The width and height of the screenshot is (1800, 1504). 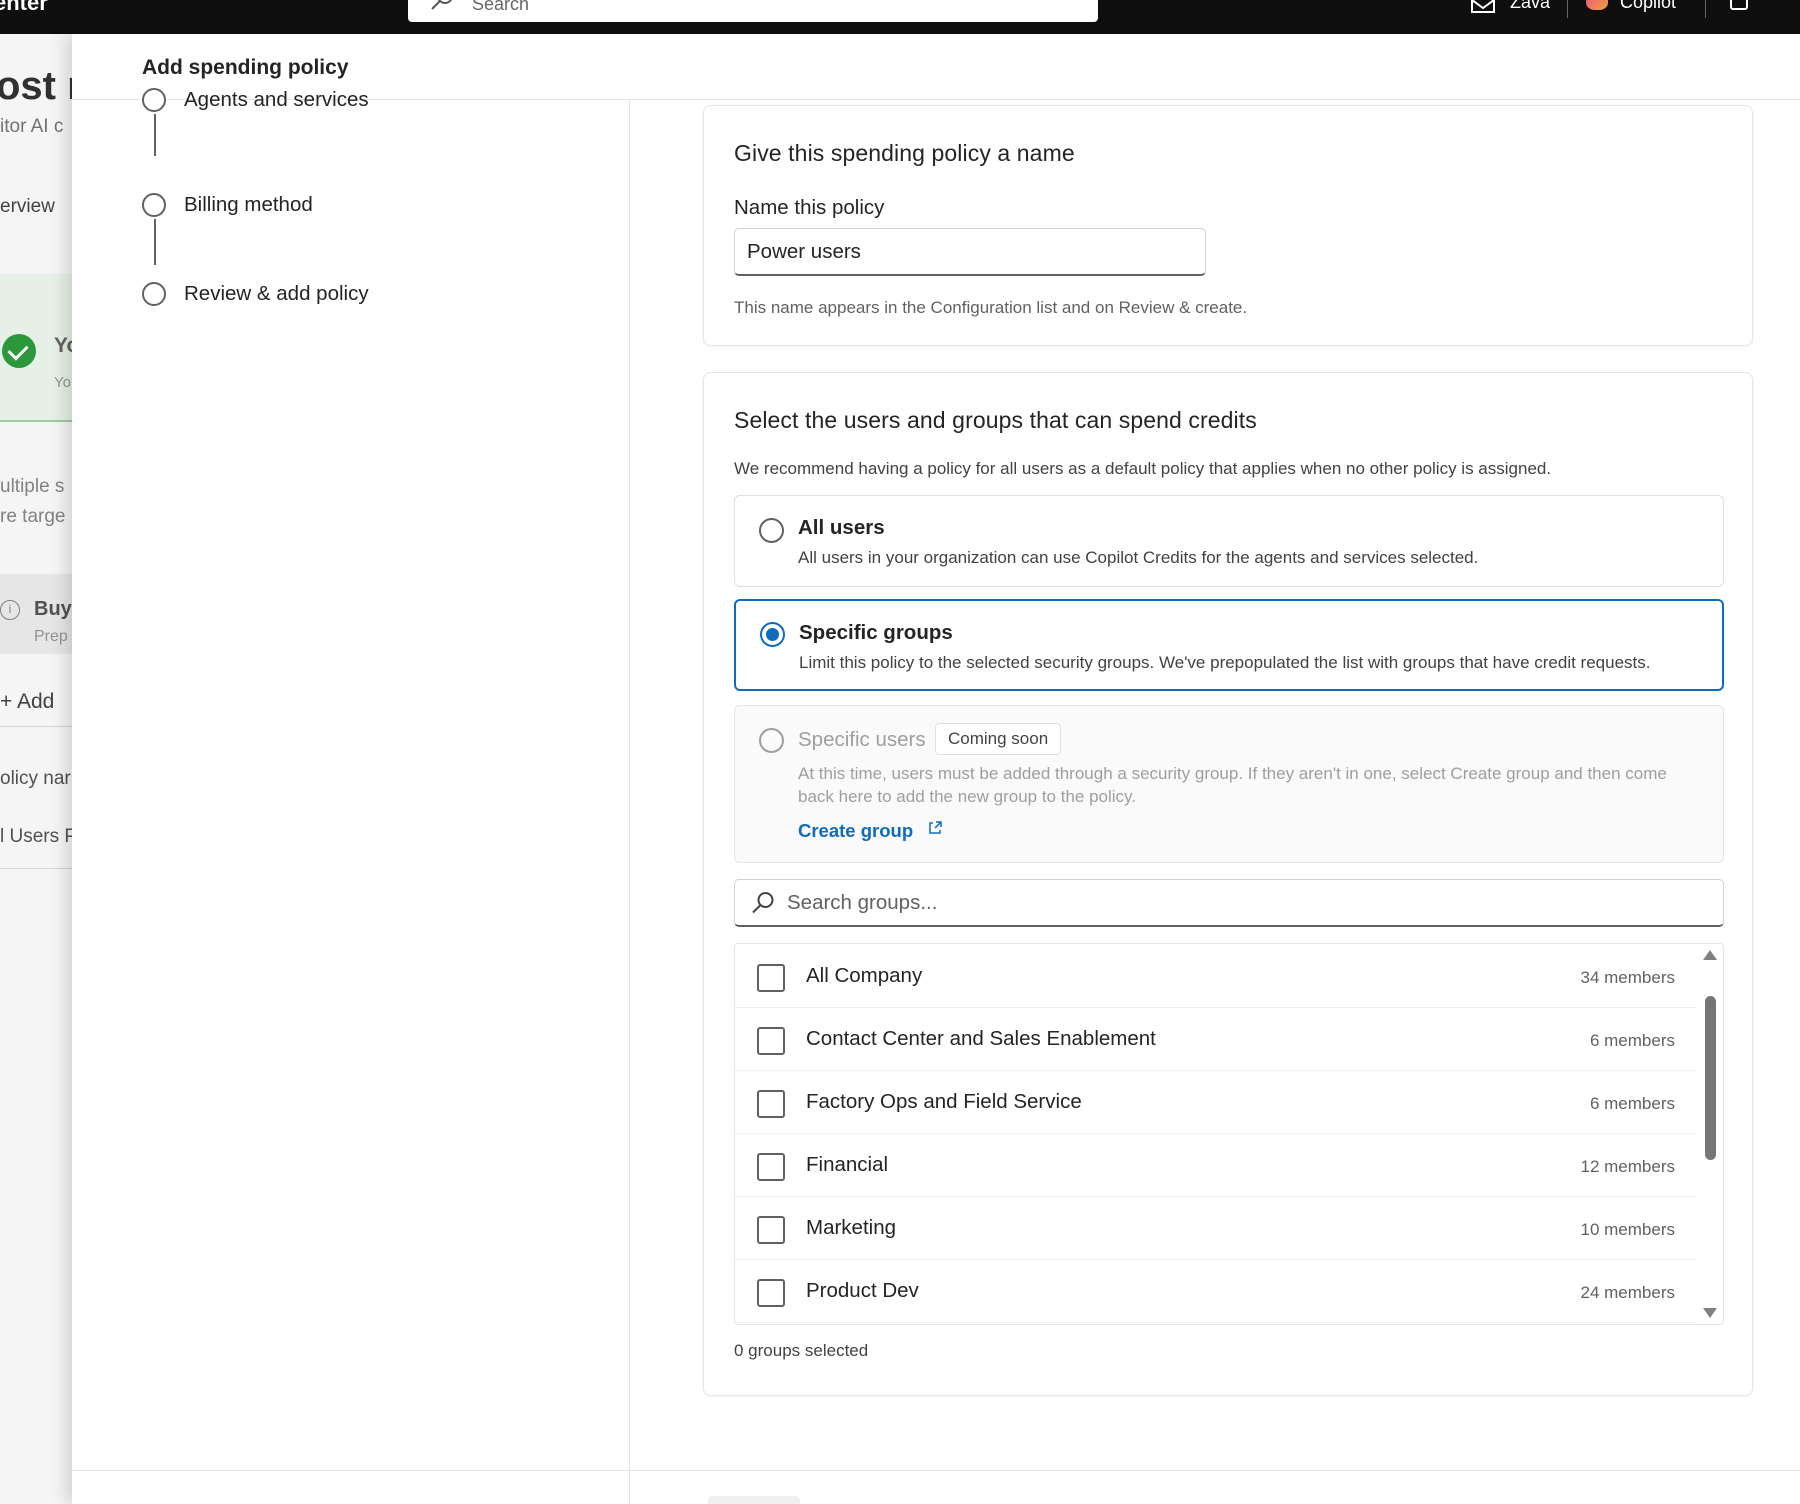 I want to click on groups-list-scrollbar, so click(x=1710, y=1134).